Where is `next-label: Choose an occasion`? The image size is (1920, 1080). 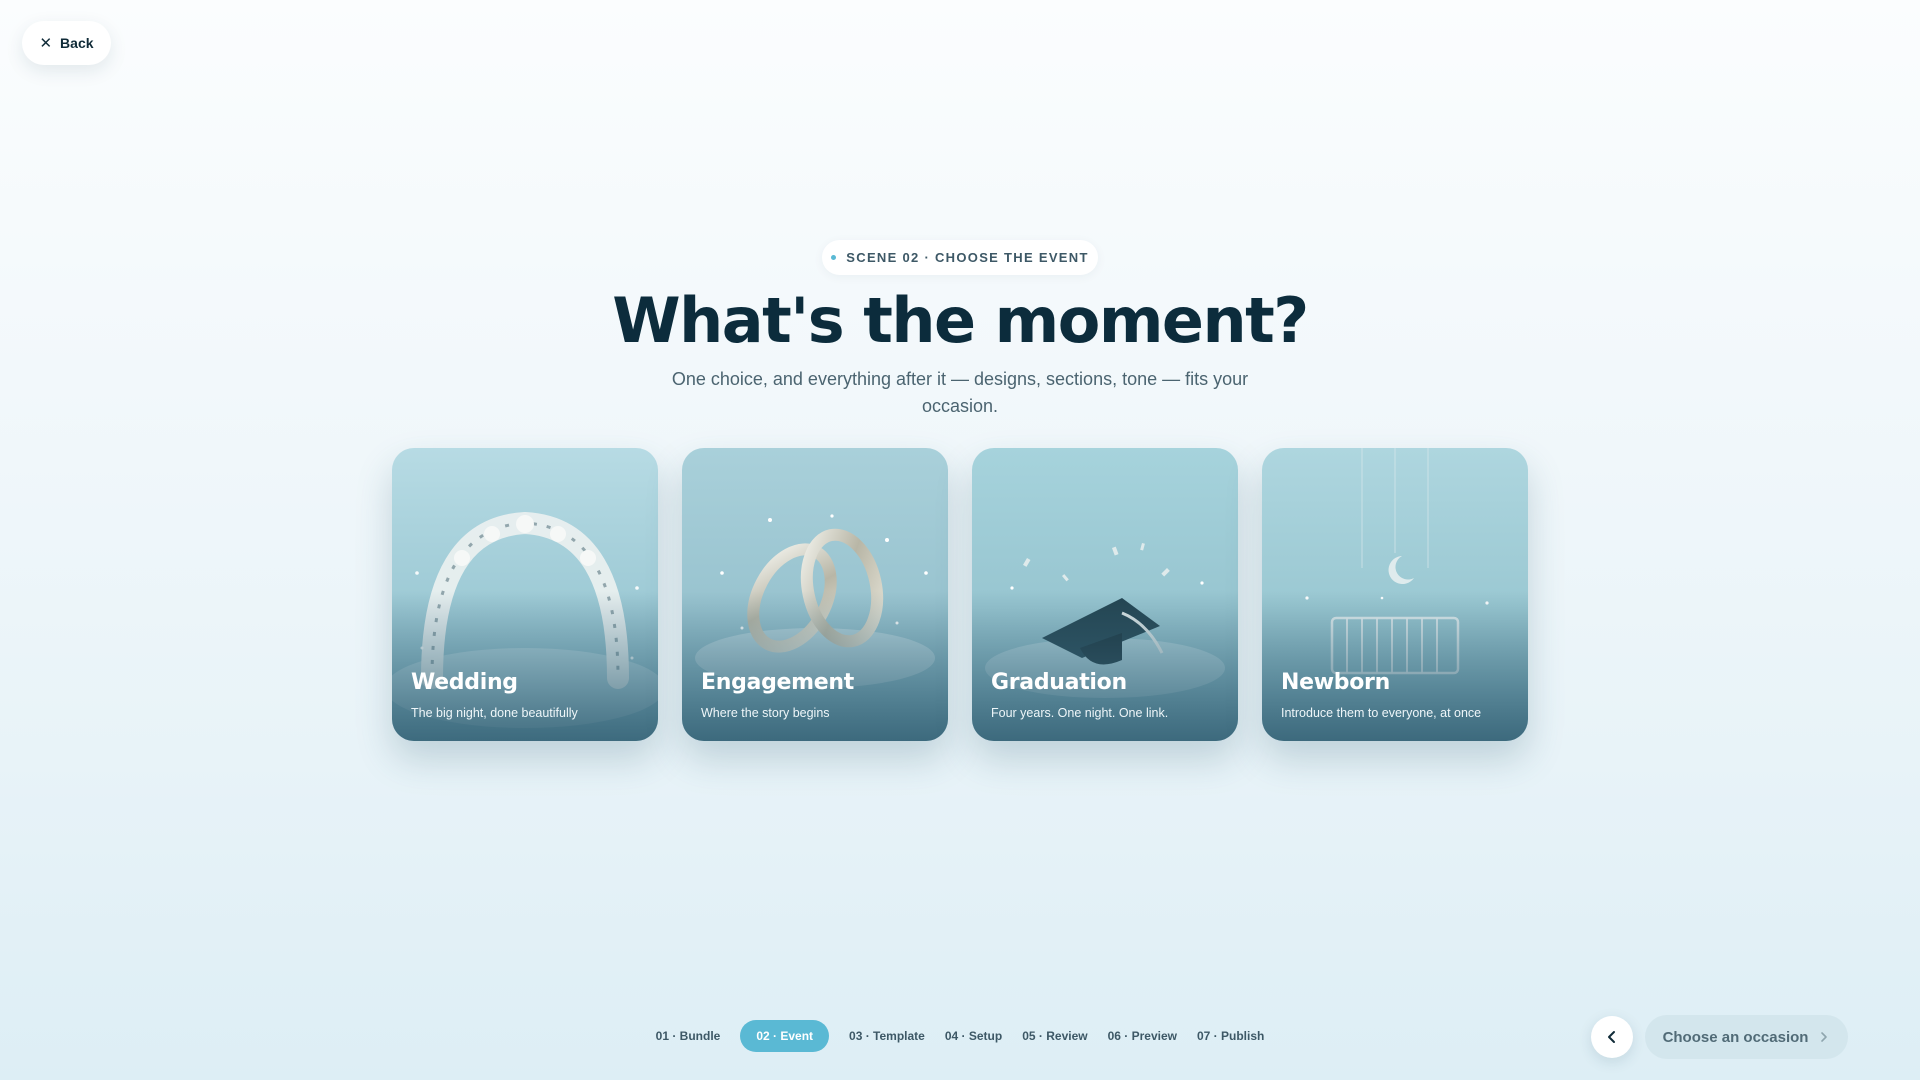 next-label: Choose an occasion is located at coordinates (1735, 1037).